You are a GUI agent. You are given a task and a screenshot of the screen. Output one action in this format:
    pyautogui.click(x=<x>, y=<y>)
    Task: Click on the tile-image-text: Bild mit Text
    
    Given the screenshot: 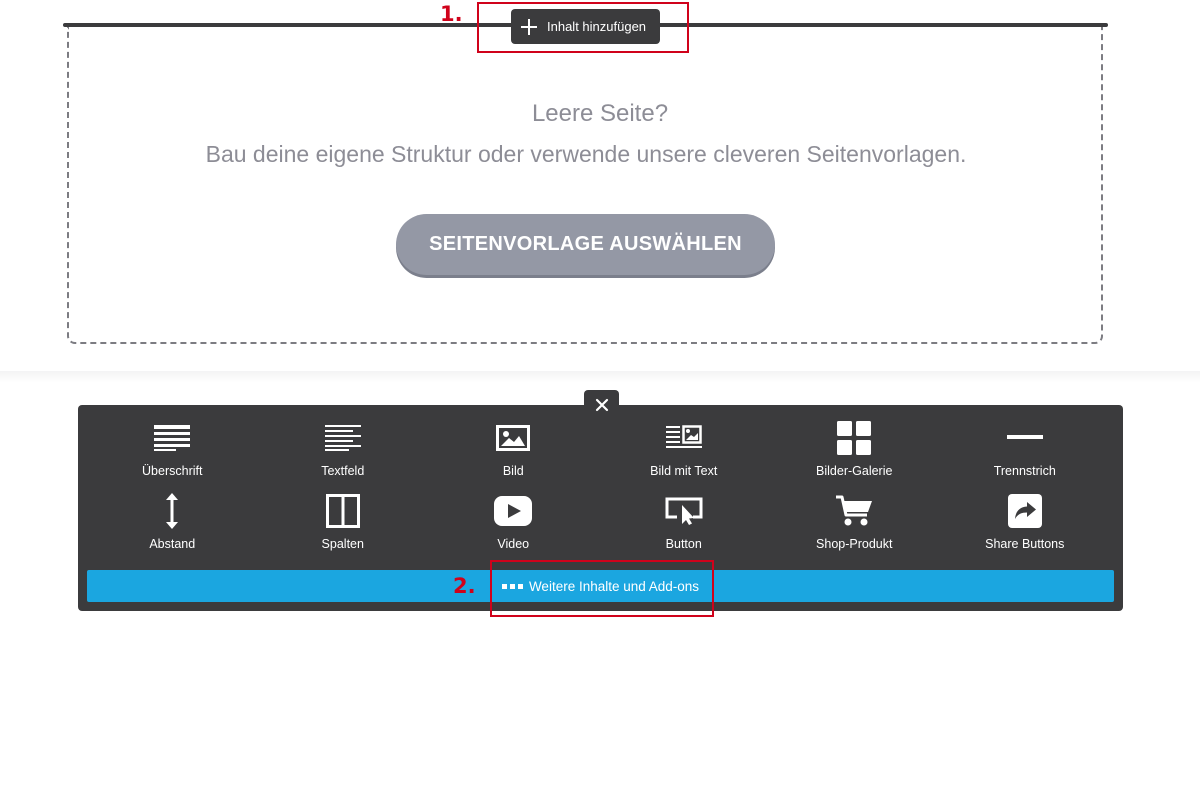 What is the action you would take?
    pyautogui.click(x=684, y=454)
    